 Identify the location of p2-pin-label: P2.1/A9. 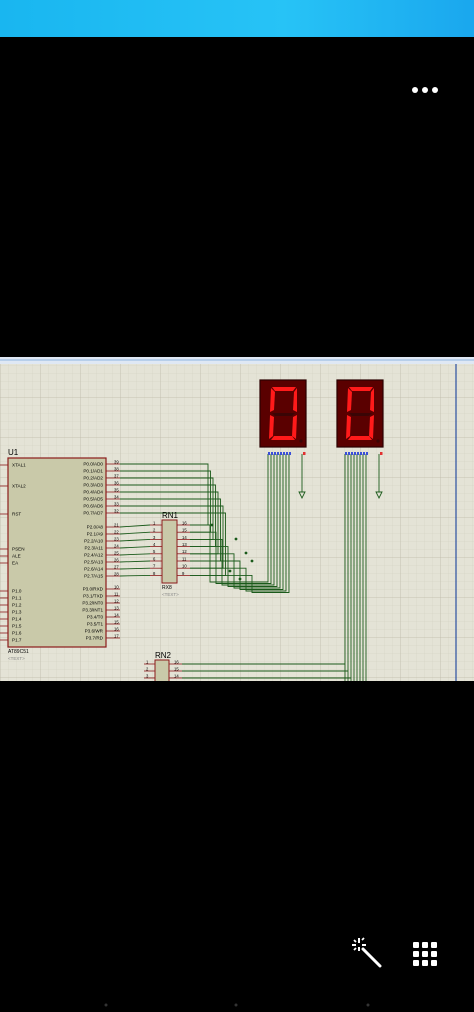
(95, 534).